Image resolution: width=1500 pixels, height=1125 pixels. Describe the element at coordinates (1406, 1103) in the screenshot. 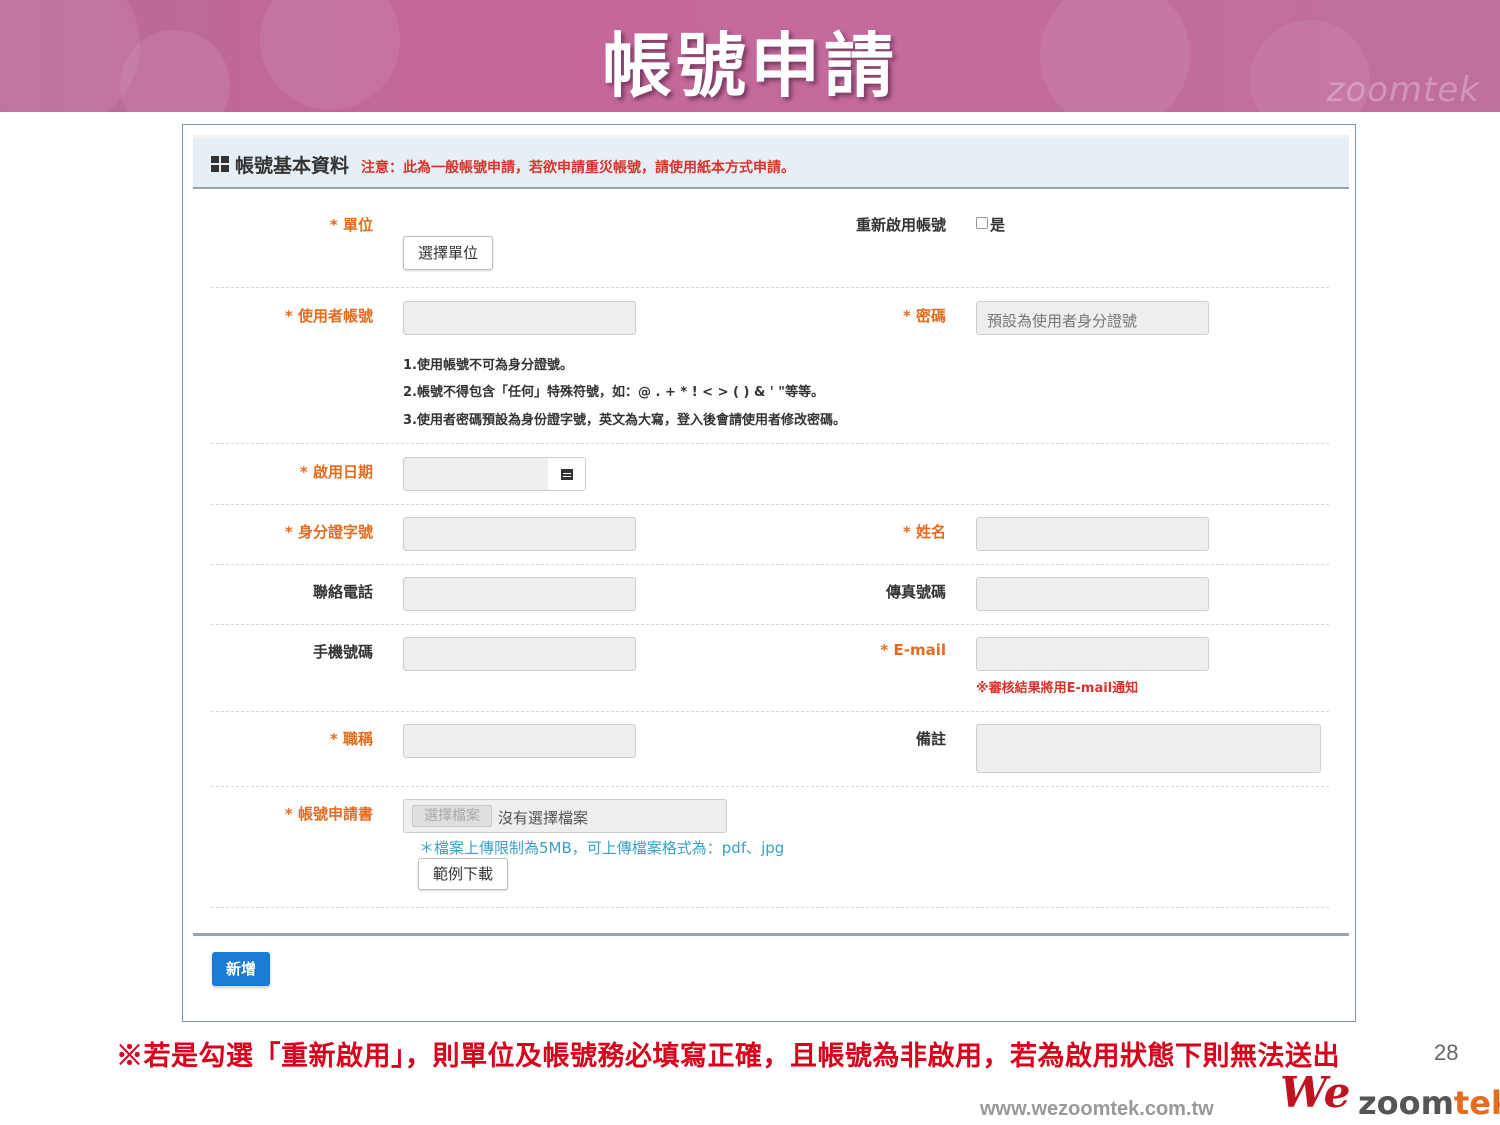

I see `brand-zoom: zoom` at that location.